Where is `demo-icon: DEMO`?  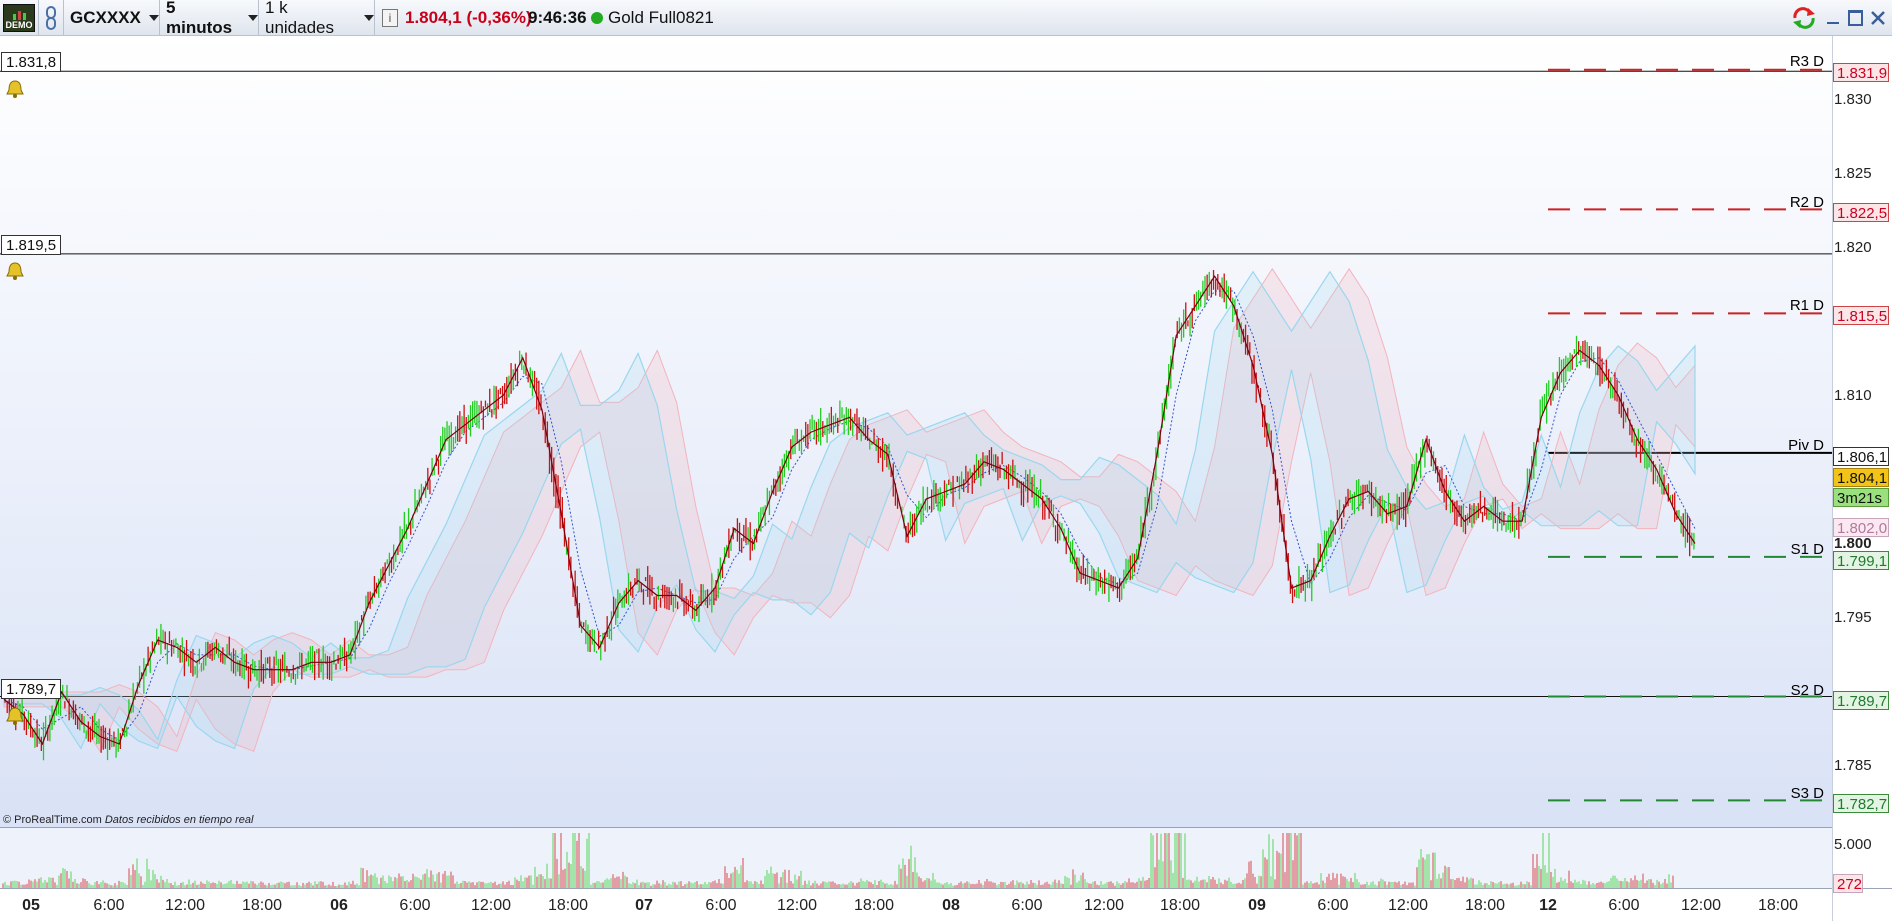 demo-icon: DEMO is located at coordinates (19, 18).